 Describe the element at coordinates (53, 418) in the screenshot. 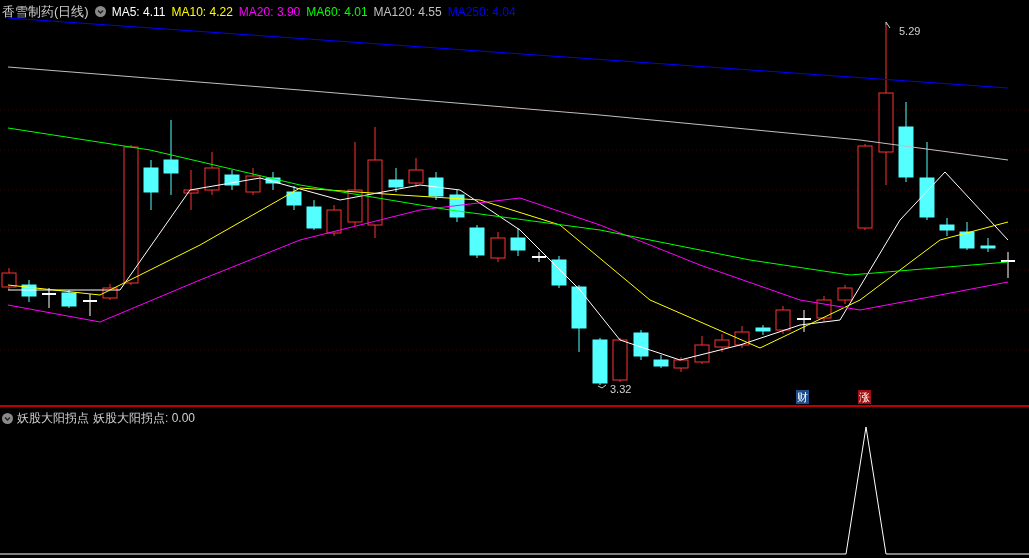

I see `indicator-name: 妖股大阳拐点` at that location.